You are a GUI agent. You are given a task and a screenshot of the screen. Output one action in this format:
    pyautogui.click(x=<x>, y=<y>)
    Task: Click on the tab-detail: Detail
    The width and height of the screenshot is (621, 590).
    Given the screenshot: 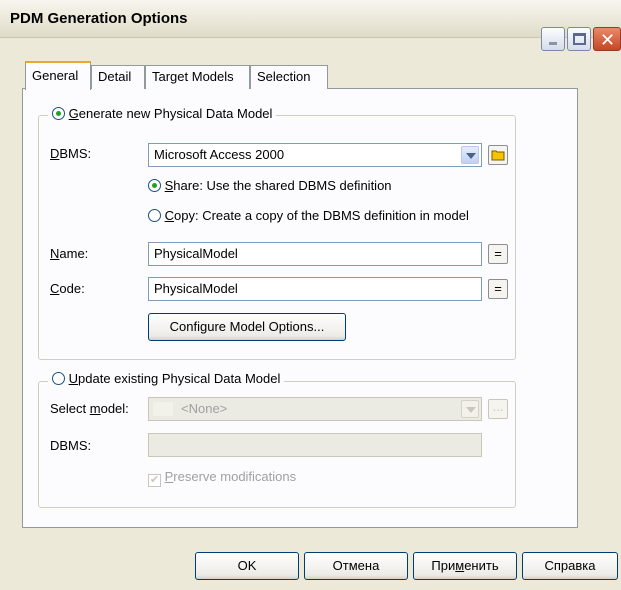 What is the action you would take?
    pyautogui.click(x=118, y=77)
    